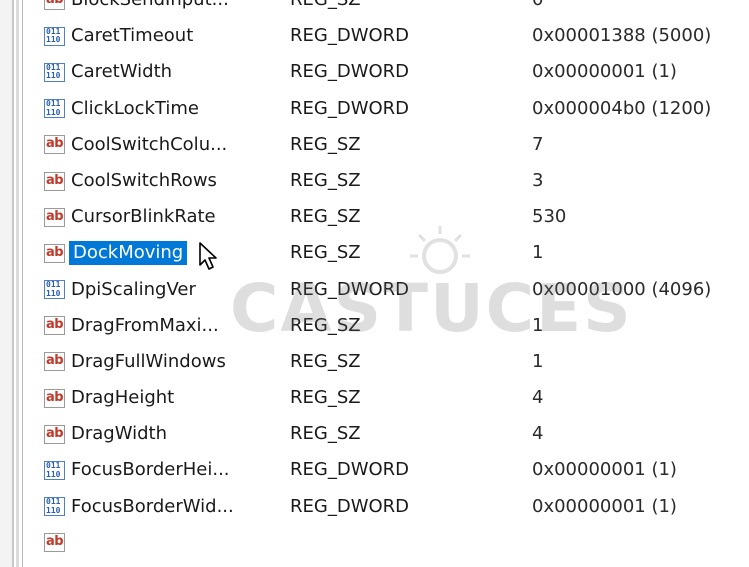 The width and height of the screenshot is (749, 567). What do you see at coordinates (132, 36) in the screenshot?
I see `value-name-label: CaretTimeout` at bounding box center [132, 36].